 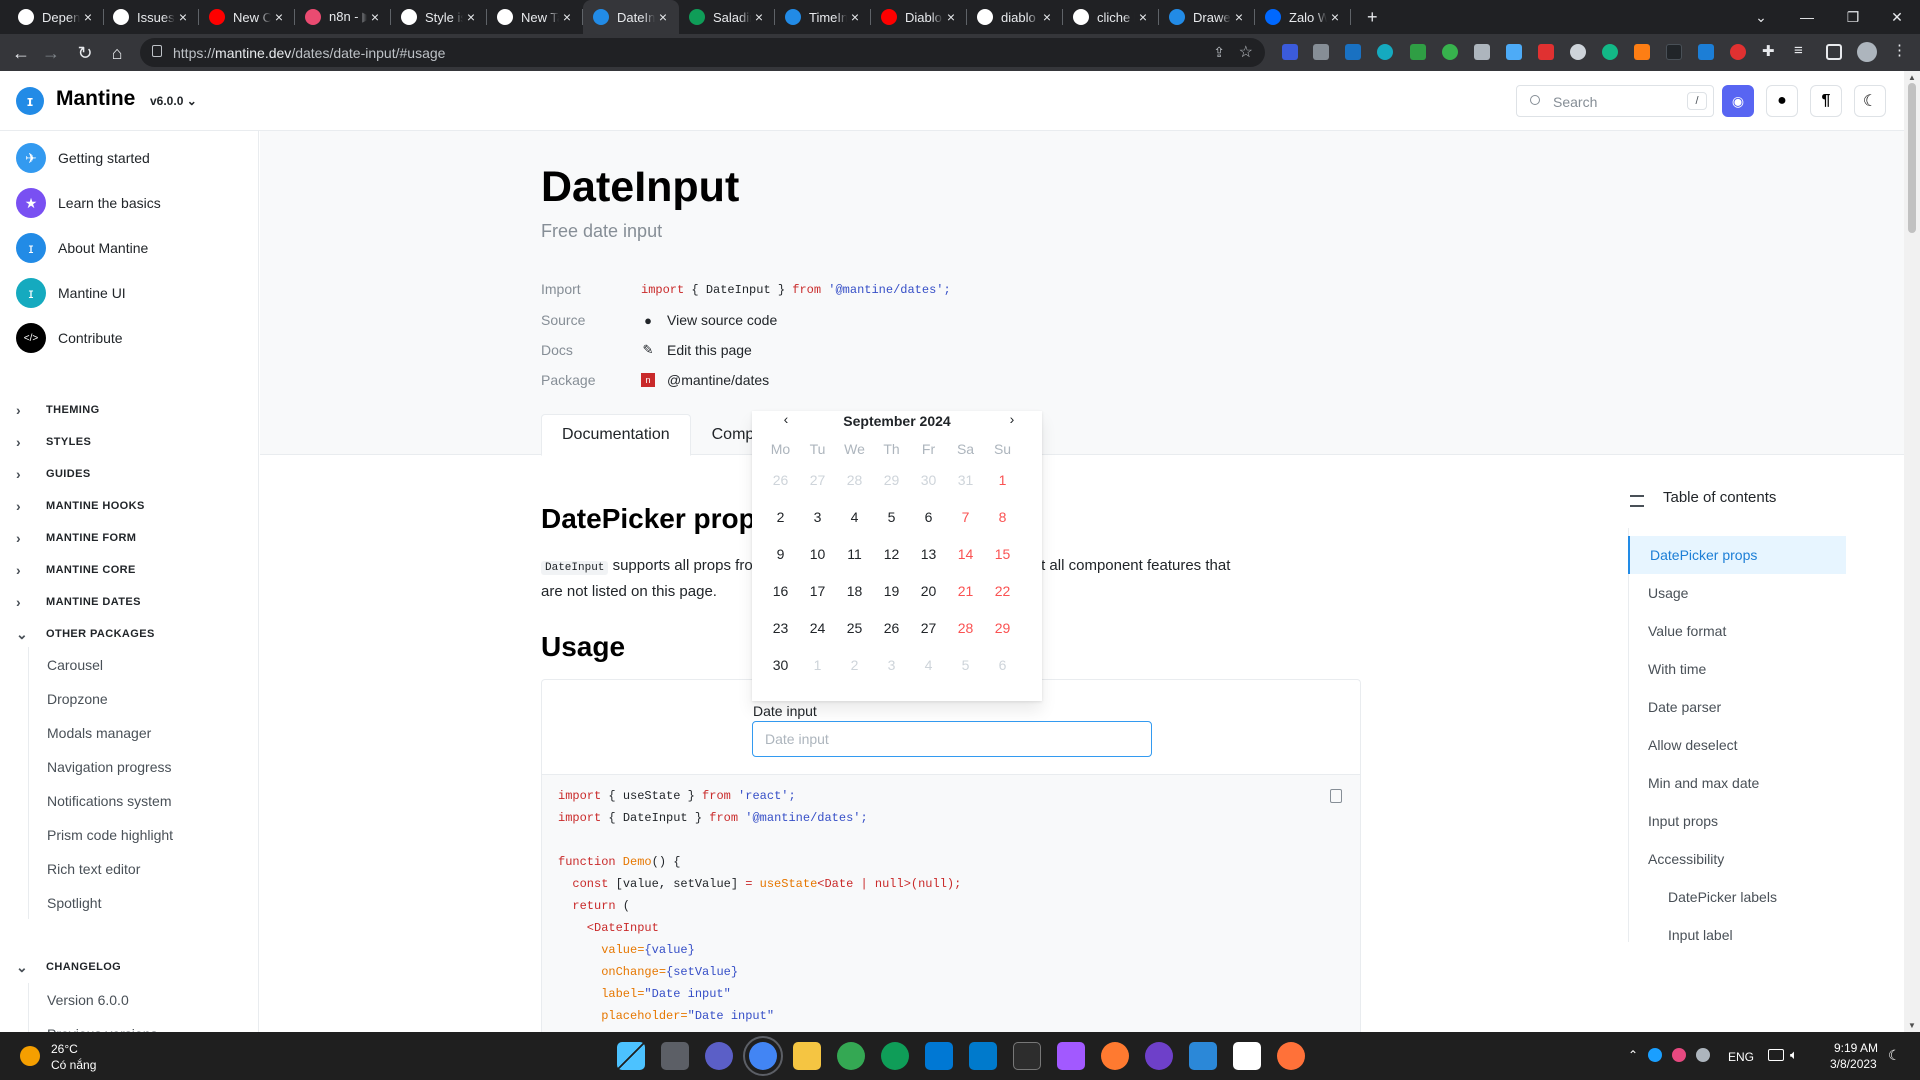 What do you see at coordinates (109, 801) in the screenshot?
I see `sidebar-item: Notifications system` at bounding box center [109, 801].